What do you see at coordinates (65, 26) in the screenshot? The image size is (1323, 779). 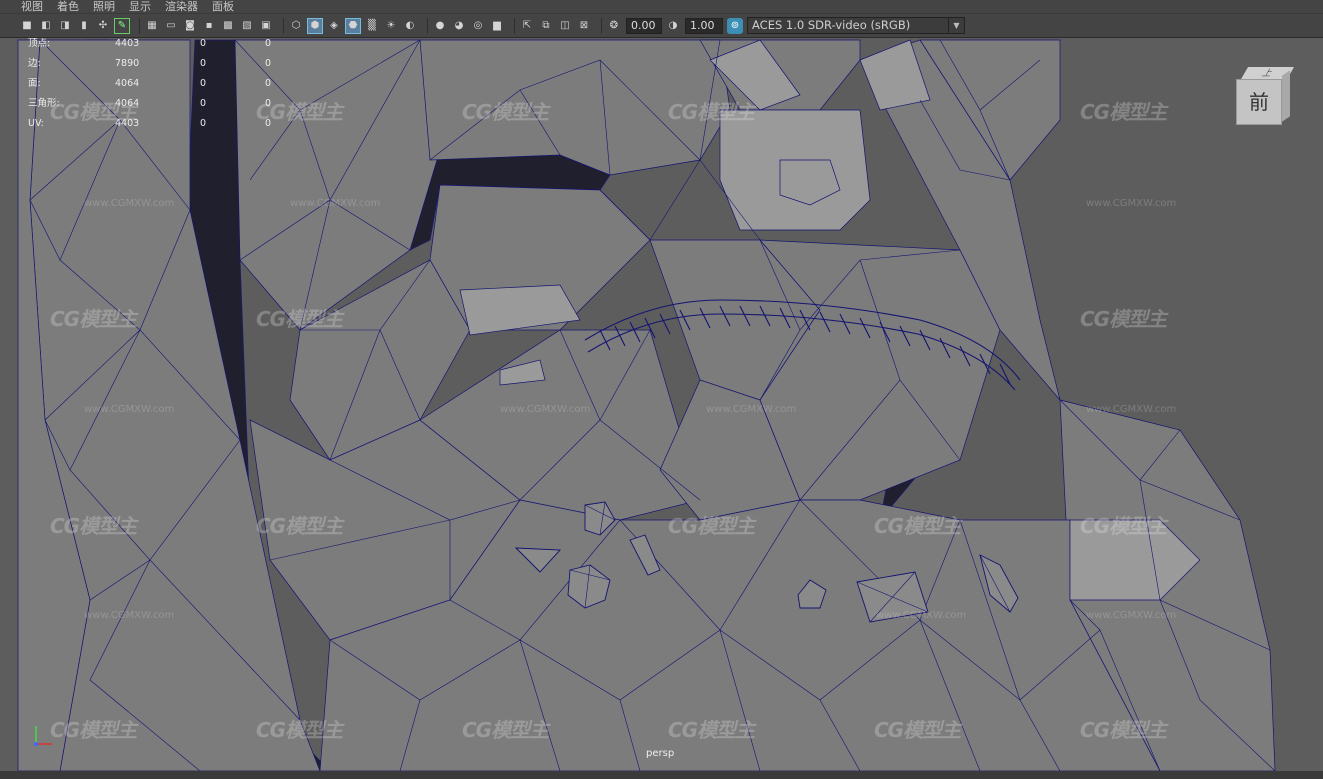 I see `camera-attributes-icon: ◨` at bounding box center [65, 26].